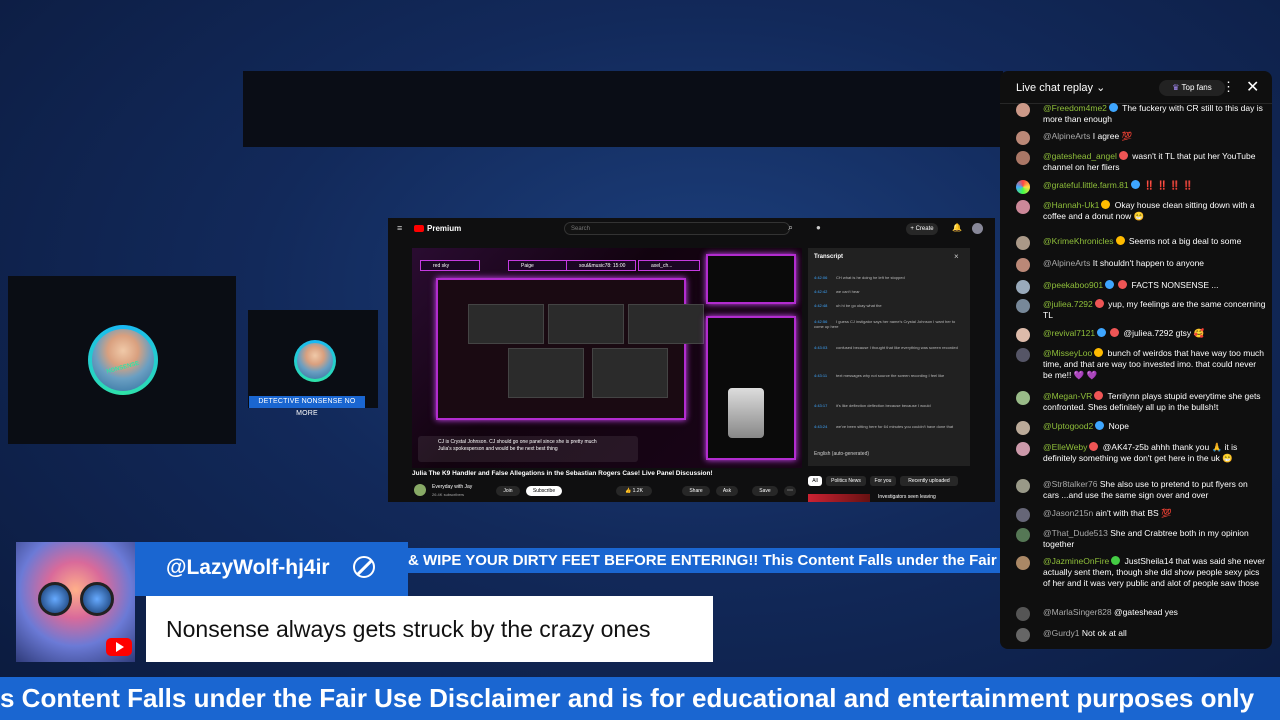 The image size is (1280, 720). I want to click on filter-chip: For you, so click(883, 481).